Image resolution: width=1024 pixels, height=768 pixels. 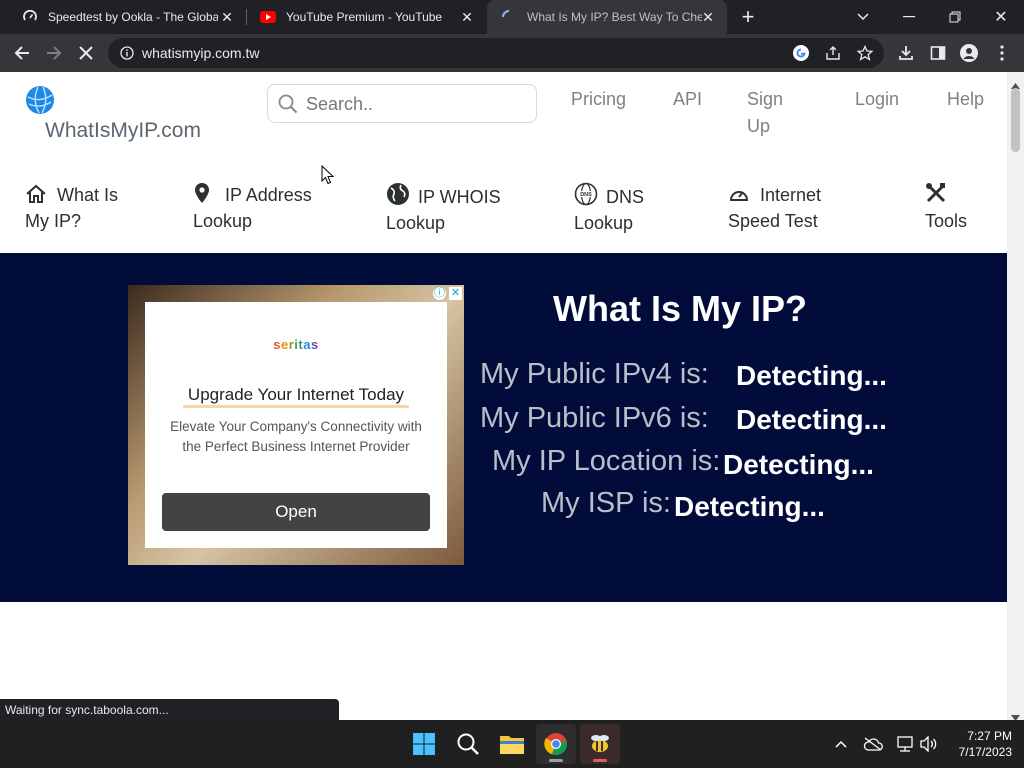 What do you see at coordinates (748, 17) in the screenshot?
I see `new-tab-button: +` at bounding box center [748, 17].